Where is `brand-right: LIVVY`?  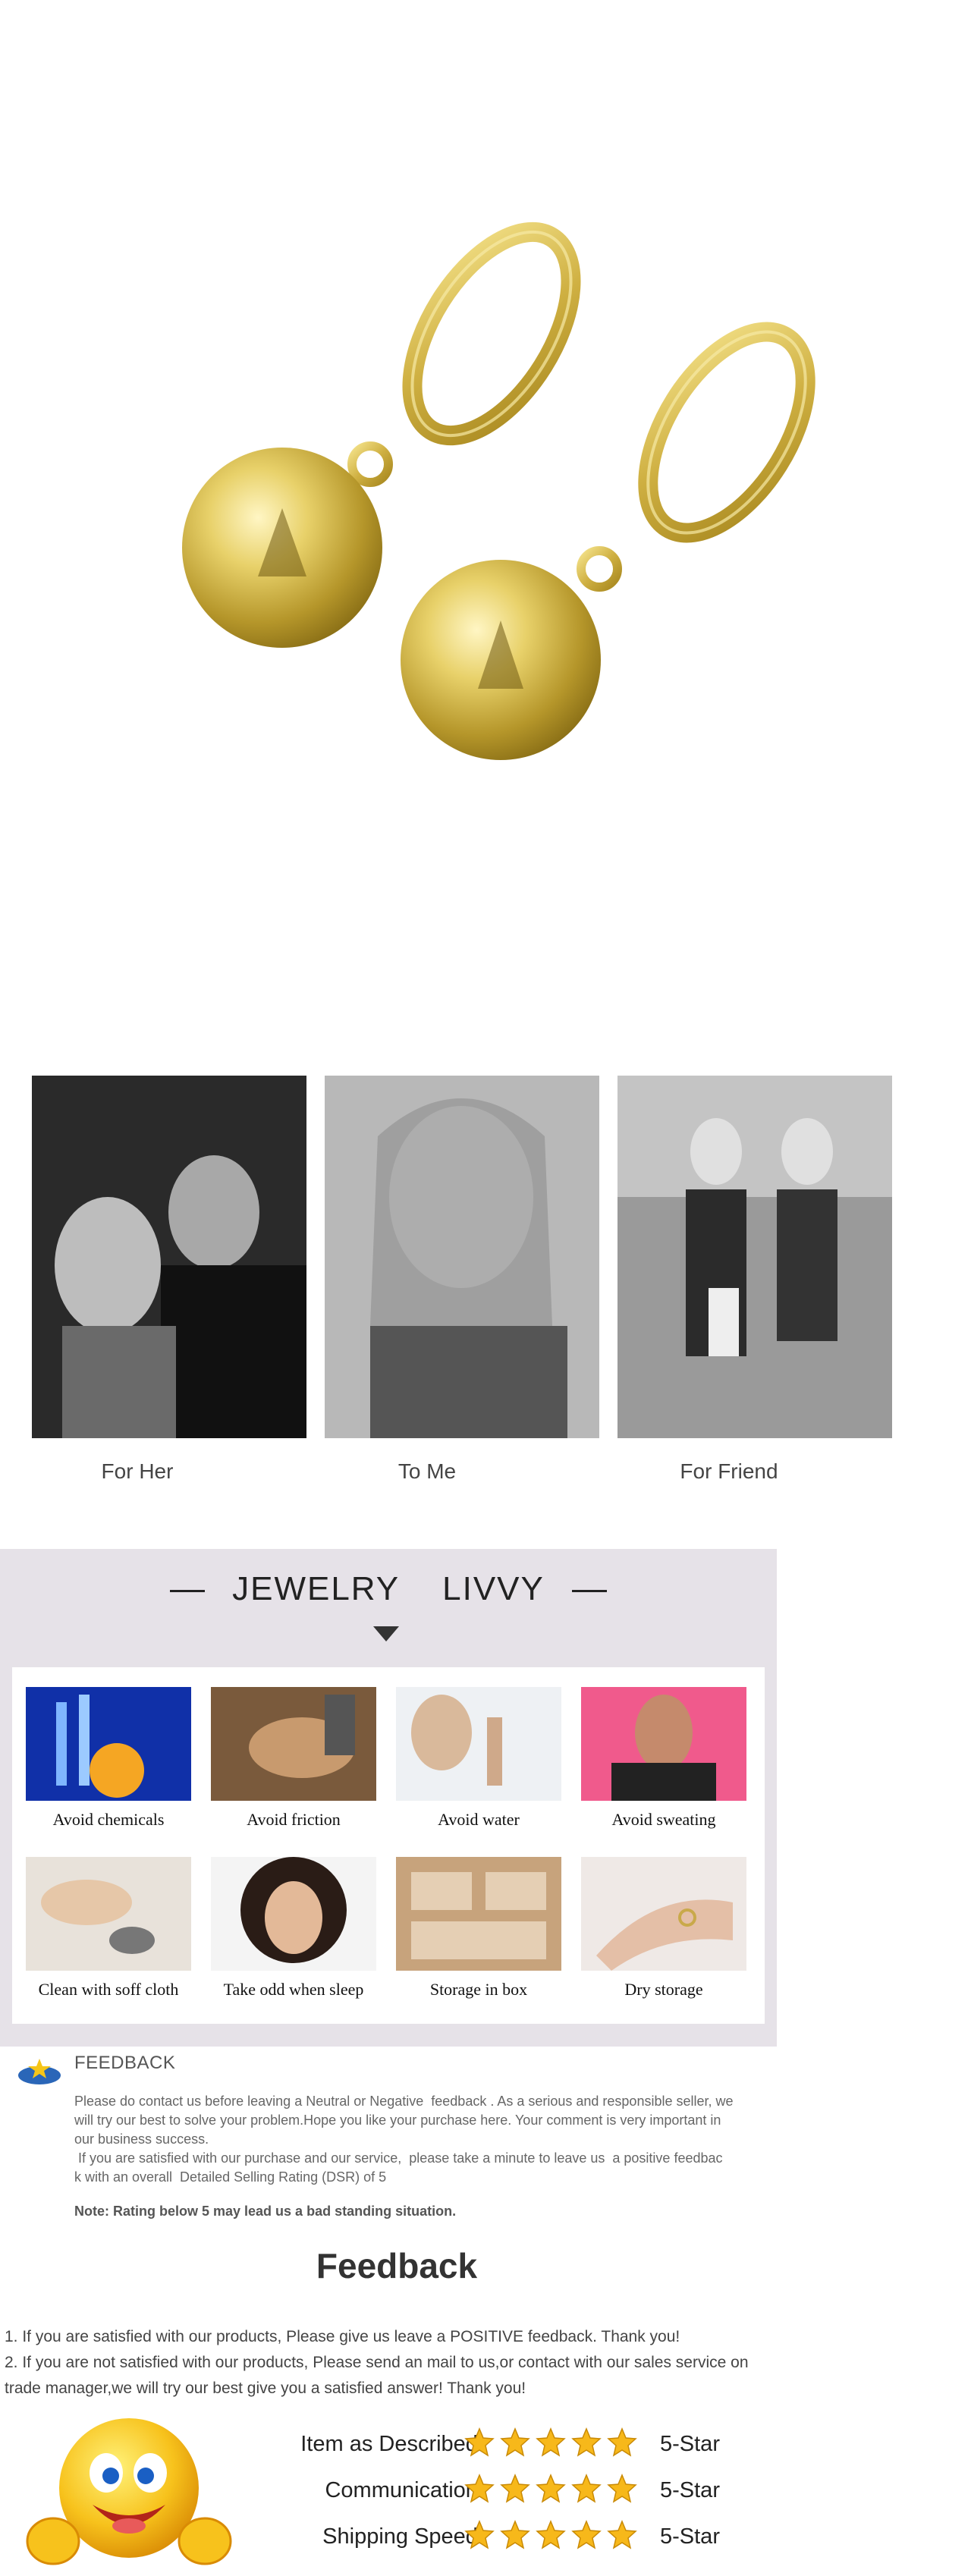
brand-right: LIVVY is located at coordinates (493, 1588).